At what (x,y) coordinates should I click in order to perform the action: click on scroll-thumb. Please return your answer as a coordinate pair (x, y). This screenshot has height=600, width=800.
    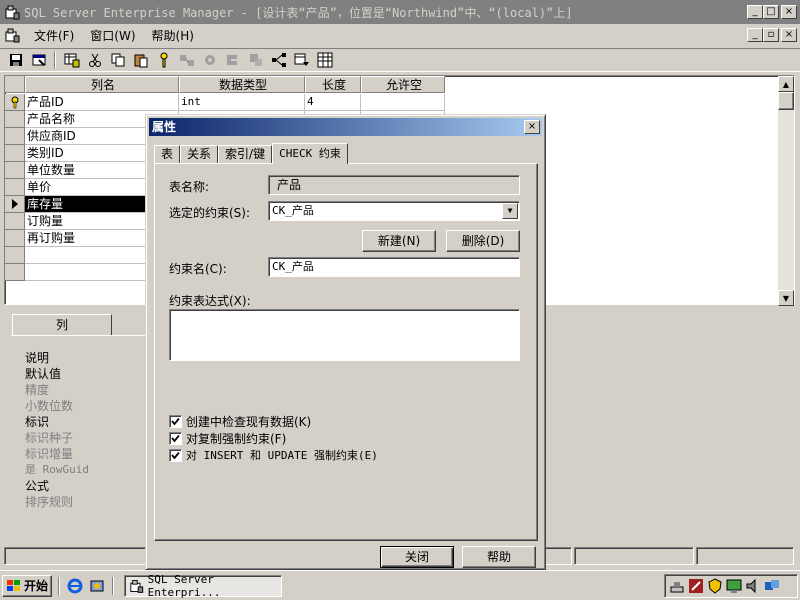
    Looking at the image, I should click on (786, 101).